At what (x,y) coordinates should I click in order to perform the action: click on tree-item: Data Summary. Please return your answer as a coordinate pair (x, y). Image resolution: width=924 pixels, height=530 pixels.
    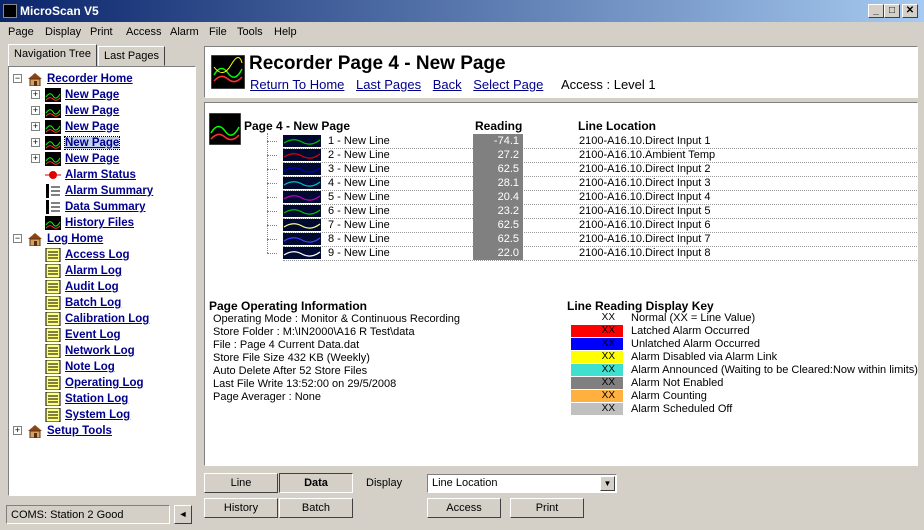
    Looking at the image, I should click on (95, 207).